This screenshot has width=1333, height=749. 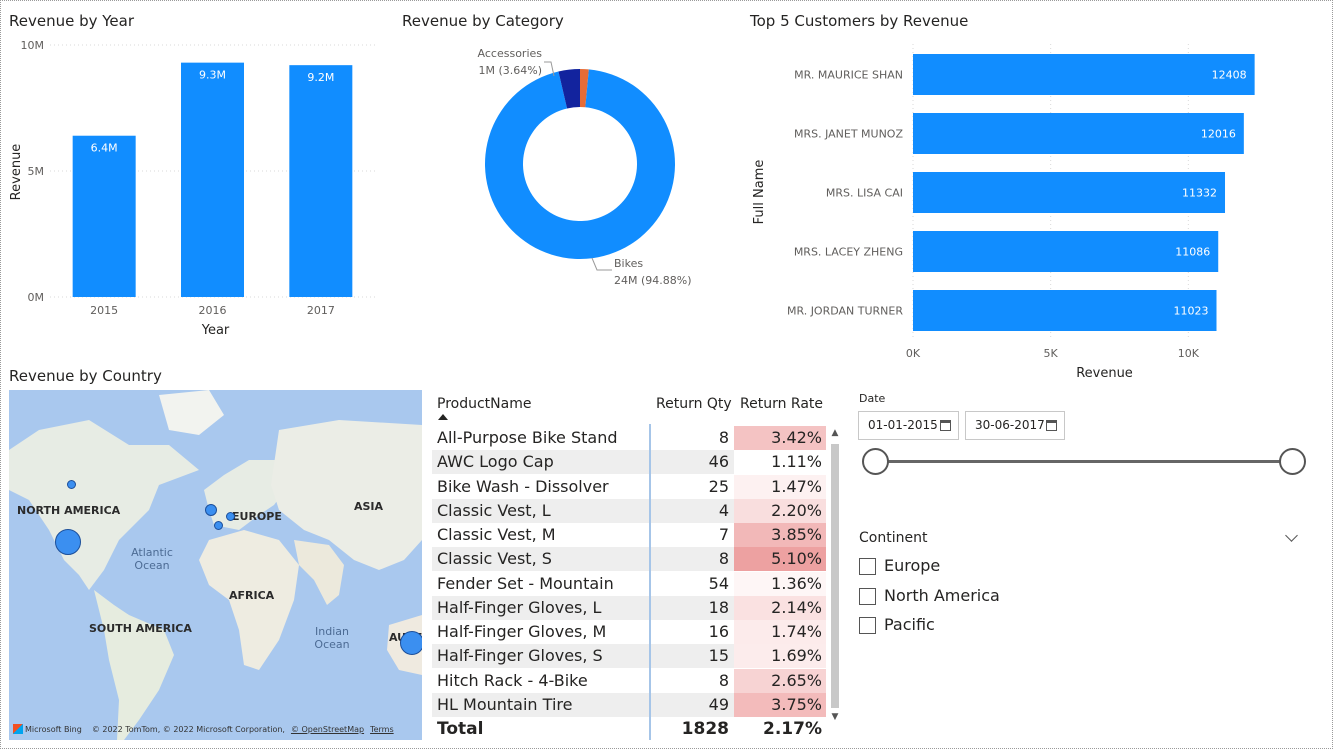 I want to click on table-row: Half-Finger Gloves, M 16 1.74%, so click(x=629, y=632).